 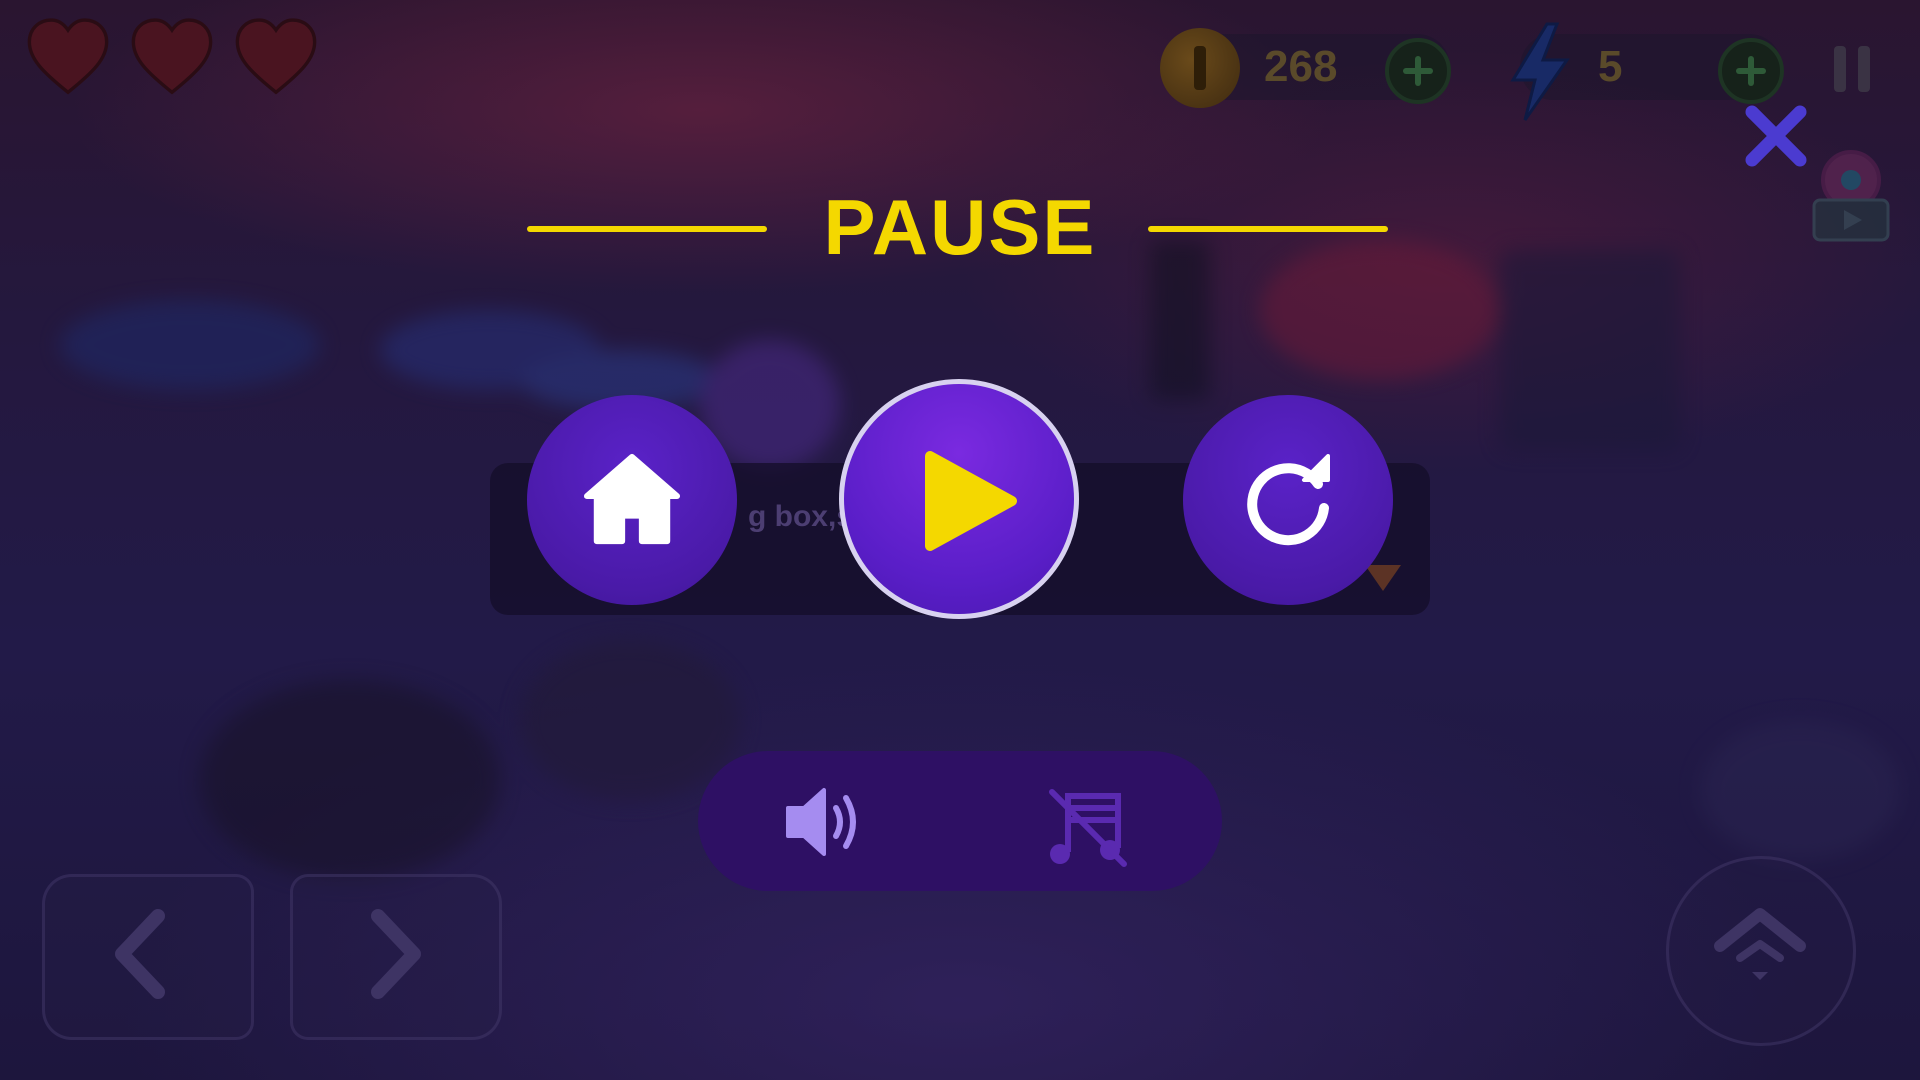 I want to click on lightning-icon, so click(x=1540, y=71).